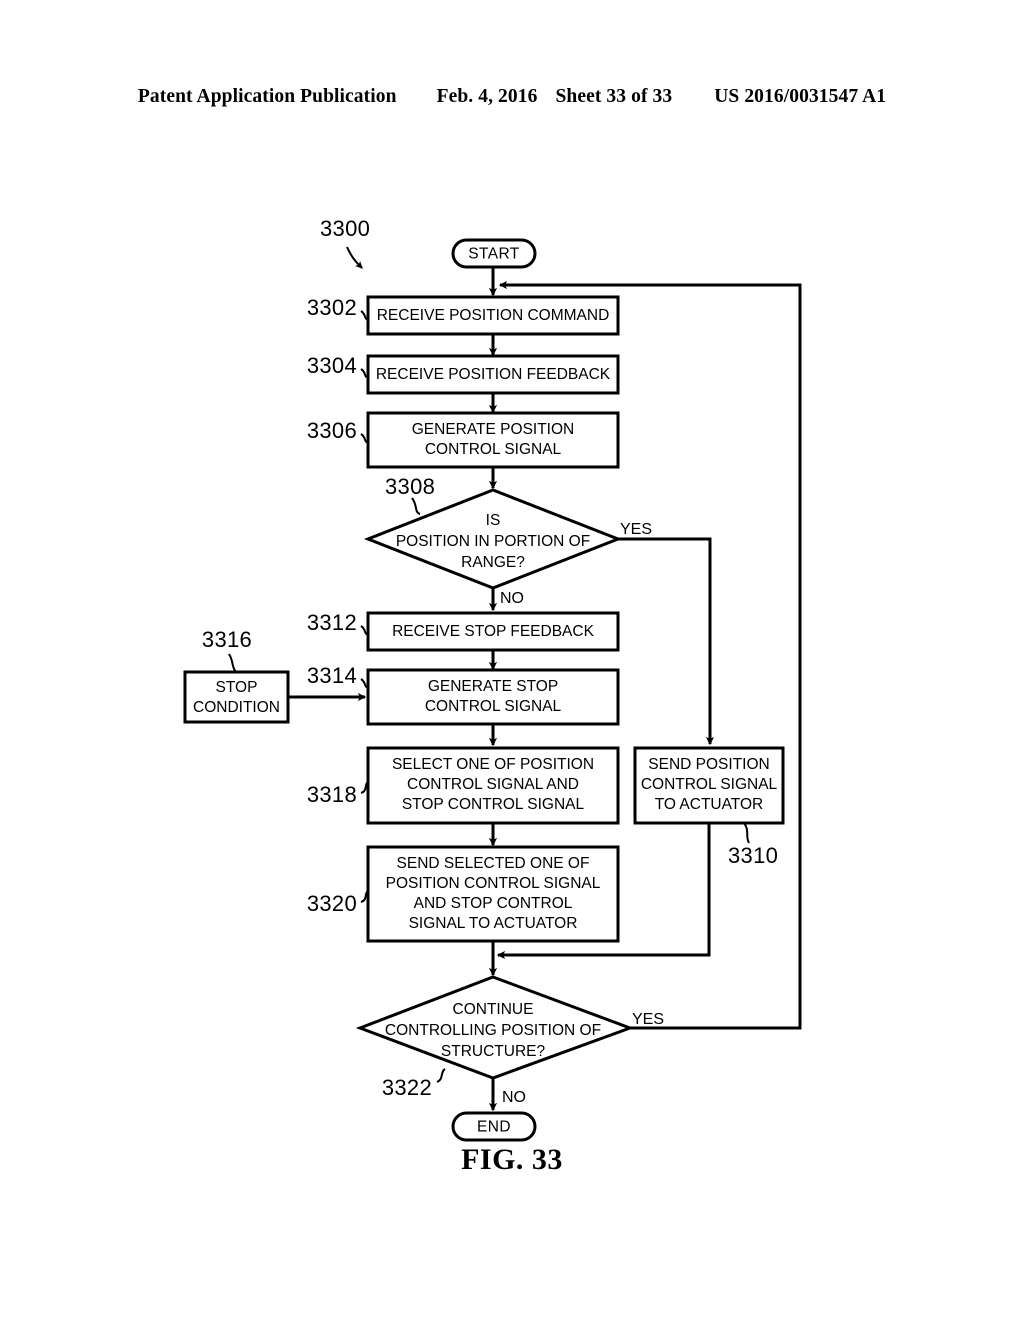 This screenshot has height=1320, width=1024. I want to click on box-3310-line-3: TO ACTUATOR, so click(709, 804).